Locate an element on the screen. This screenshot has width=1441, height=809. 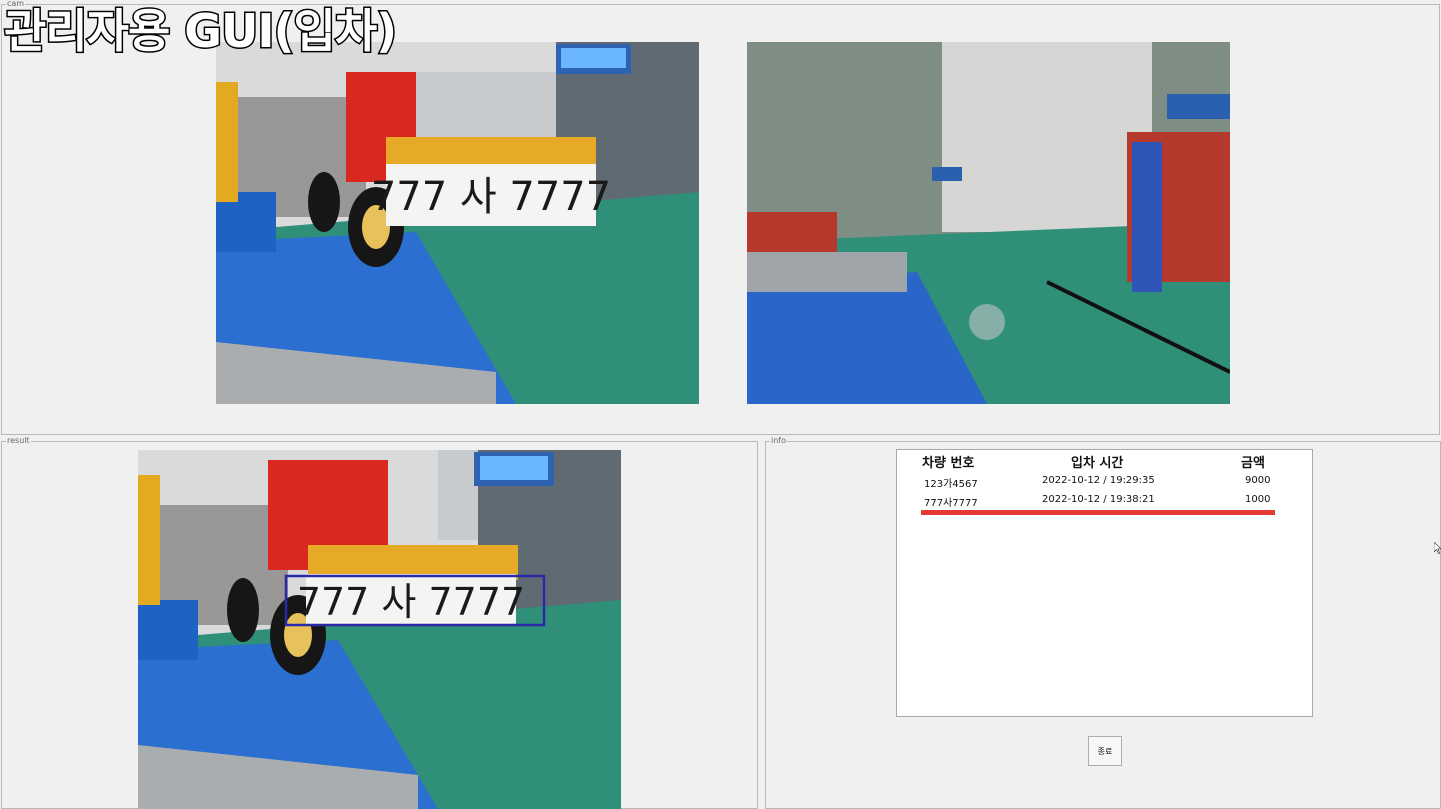
info-group-label: info is located at coordinates (779, 441).